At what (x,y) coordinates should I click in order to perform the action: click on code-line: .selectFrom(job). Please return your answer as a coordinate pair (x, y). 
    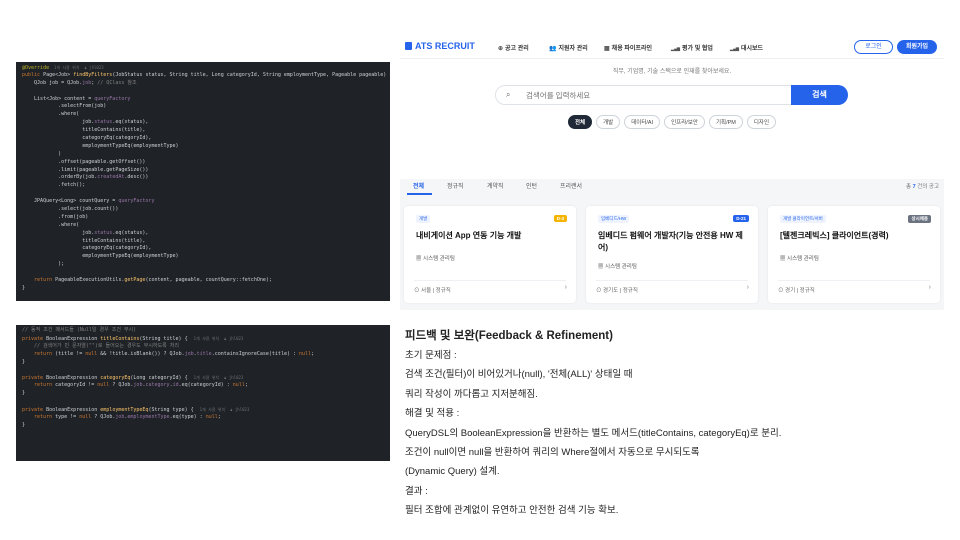
    Looking at the image, I should click on (203, 107).